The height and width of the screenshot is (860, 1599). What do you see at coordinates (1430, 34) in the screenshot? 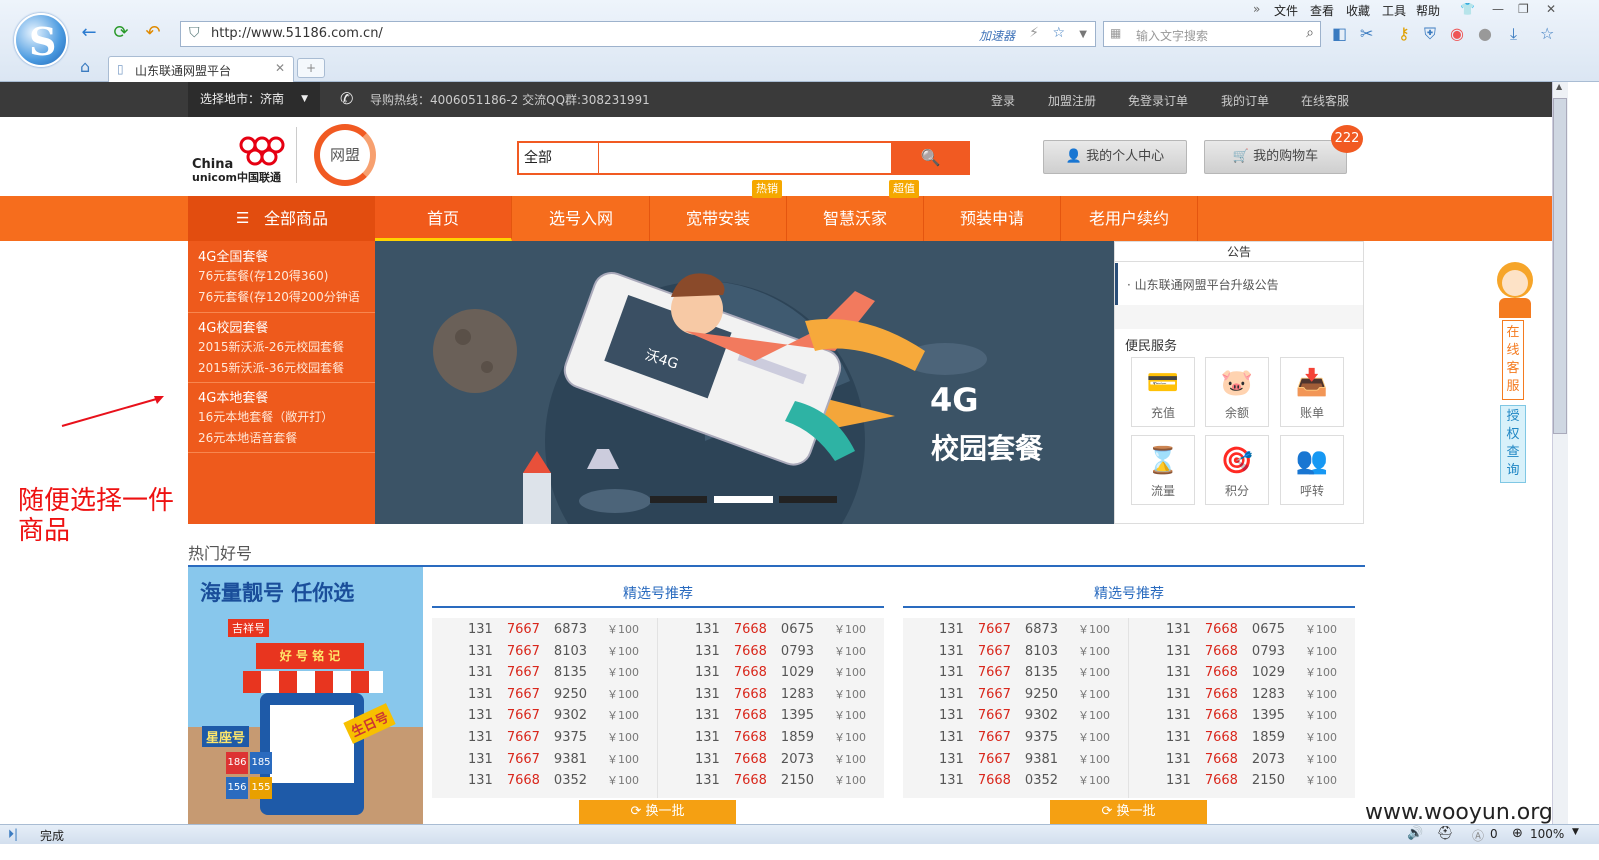
I see `shield-plugin-icon: ⛨` at bounding box center [1430, 34].